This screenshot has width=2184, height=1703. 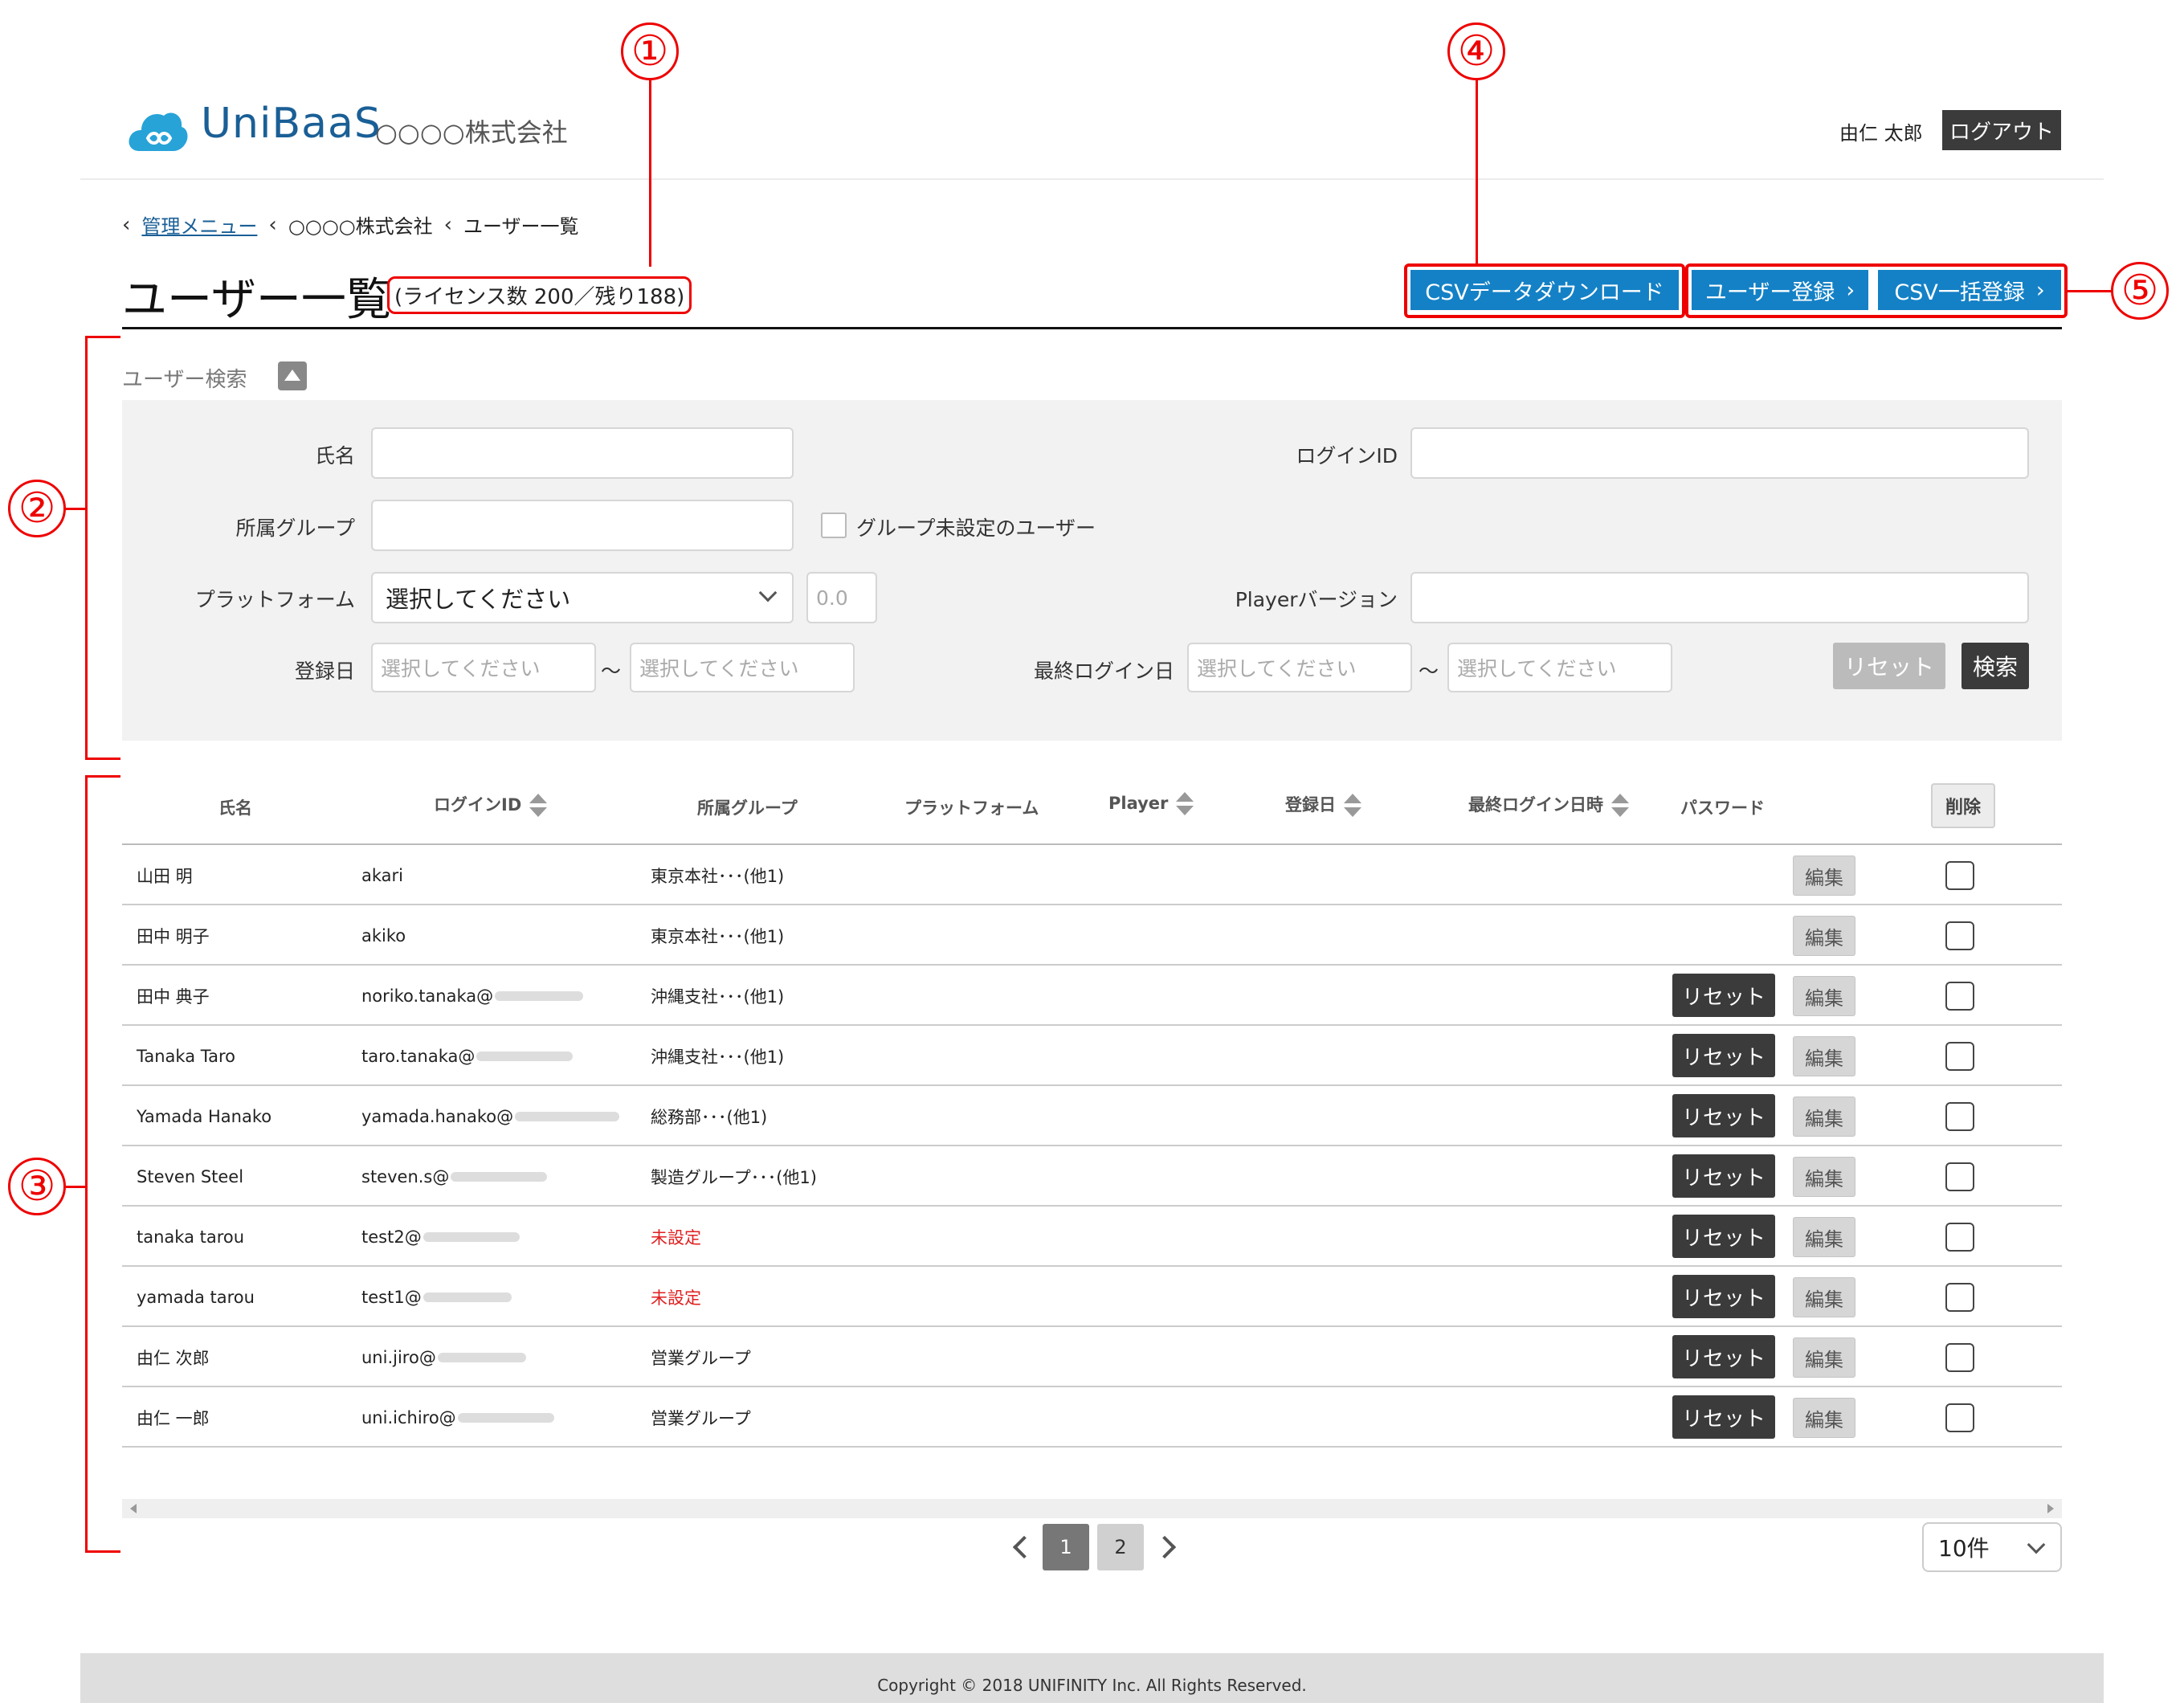 What do you see at coordinates (1066, 1547) in the screenshot?
I see `page-button-1: 1` at bounding box center [1066, 1547].